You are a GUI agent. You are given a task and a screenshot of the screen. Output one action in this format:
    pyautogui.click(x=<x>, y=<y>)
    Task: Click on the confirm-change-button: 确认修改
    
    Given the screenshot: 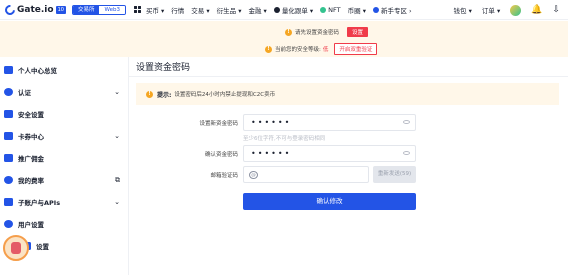 What is the action you would take?
    pyautogui.click(x=329, y=201)
    